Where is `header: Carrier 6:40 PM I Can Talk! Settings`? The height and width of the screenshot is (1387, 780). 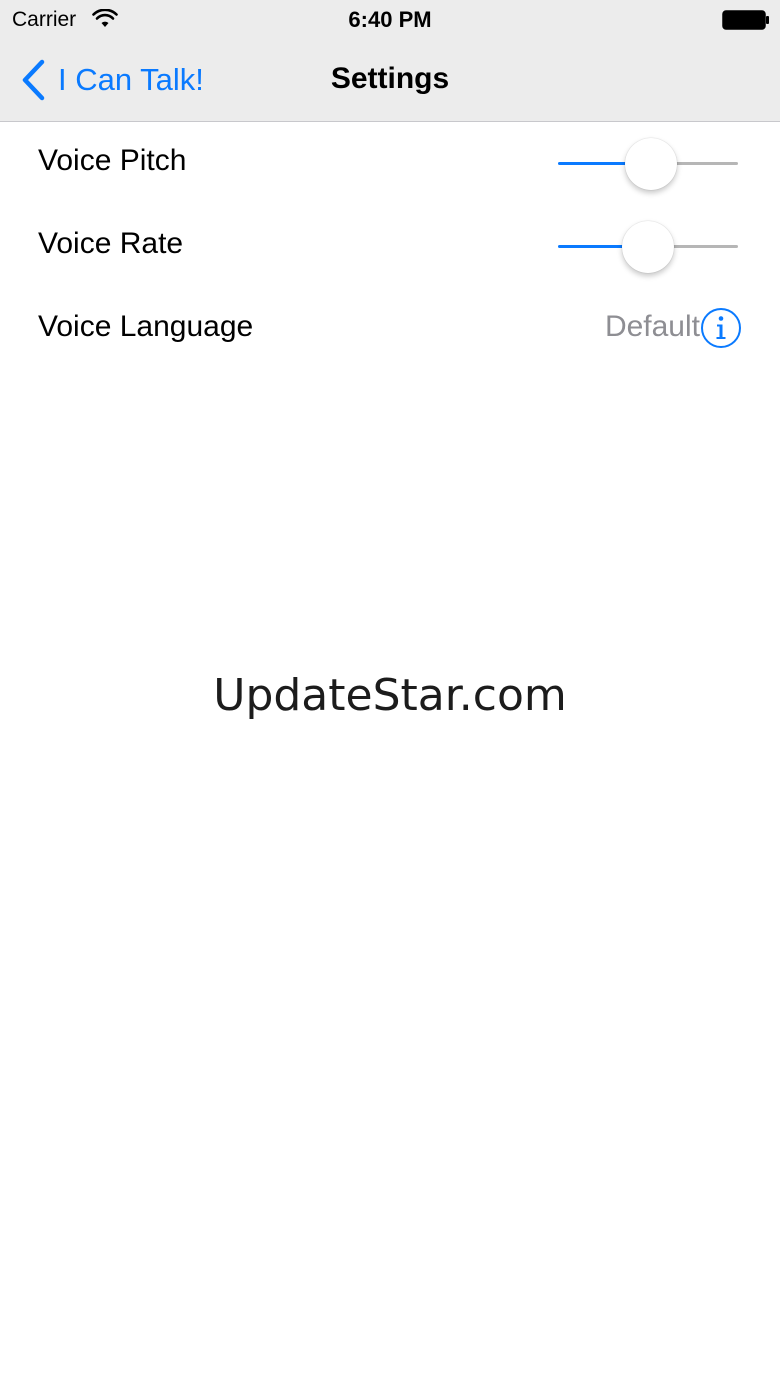
header: Carrier 6:40 PM I Can Talk! Settings is located at coordinates (390, 61).